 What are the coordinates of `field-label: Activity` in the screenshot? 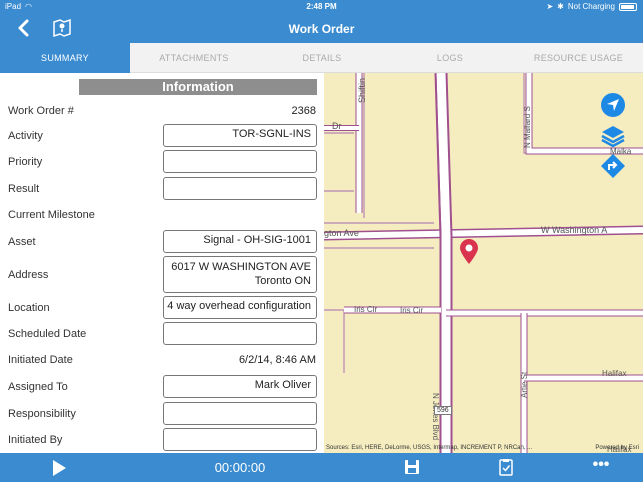 It's located at (25, 136).